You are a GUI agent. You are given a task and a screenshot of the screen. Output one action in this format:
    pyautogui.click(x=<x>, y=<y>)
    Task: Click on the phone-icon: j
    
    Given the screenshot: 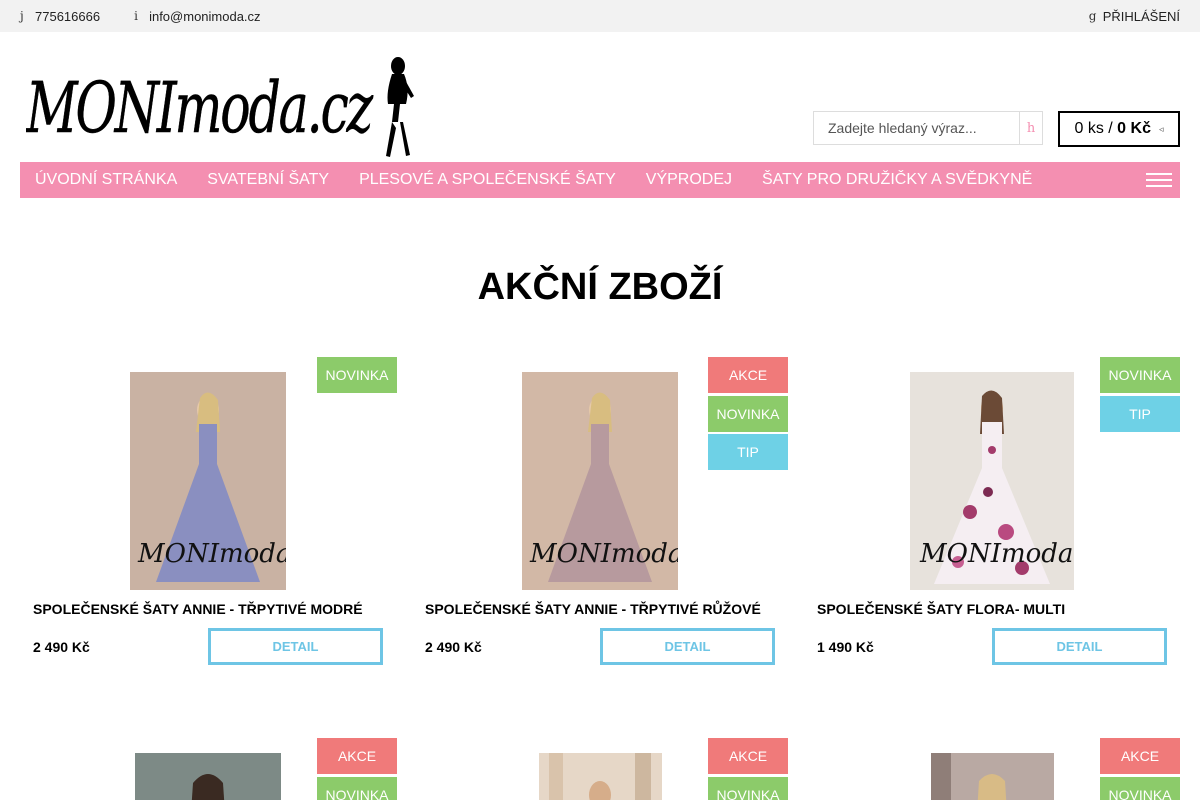 What is the action you would take?
    pyautogui.click(x=22, y=16)
    